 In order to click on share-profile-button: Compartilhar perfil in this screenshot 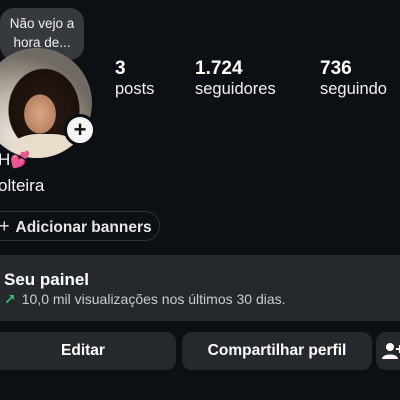, I will do `click(277, 351)`.